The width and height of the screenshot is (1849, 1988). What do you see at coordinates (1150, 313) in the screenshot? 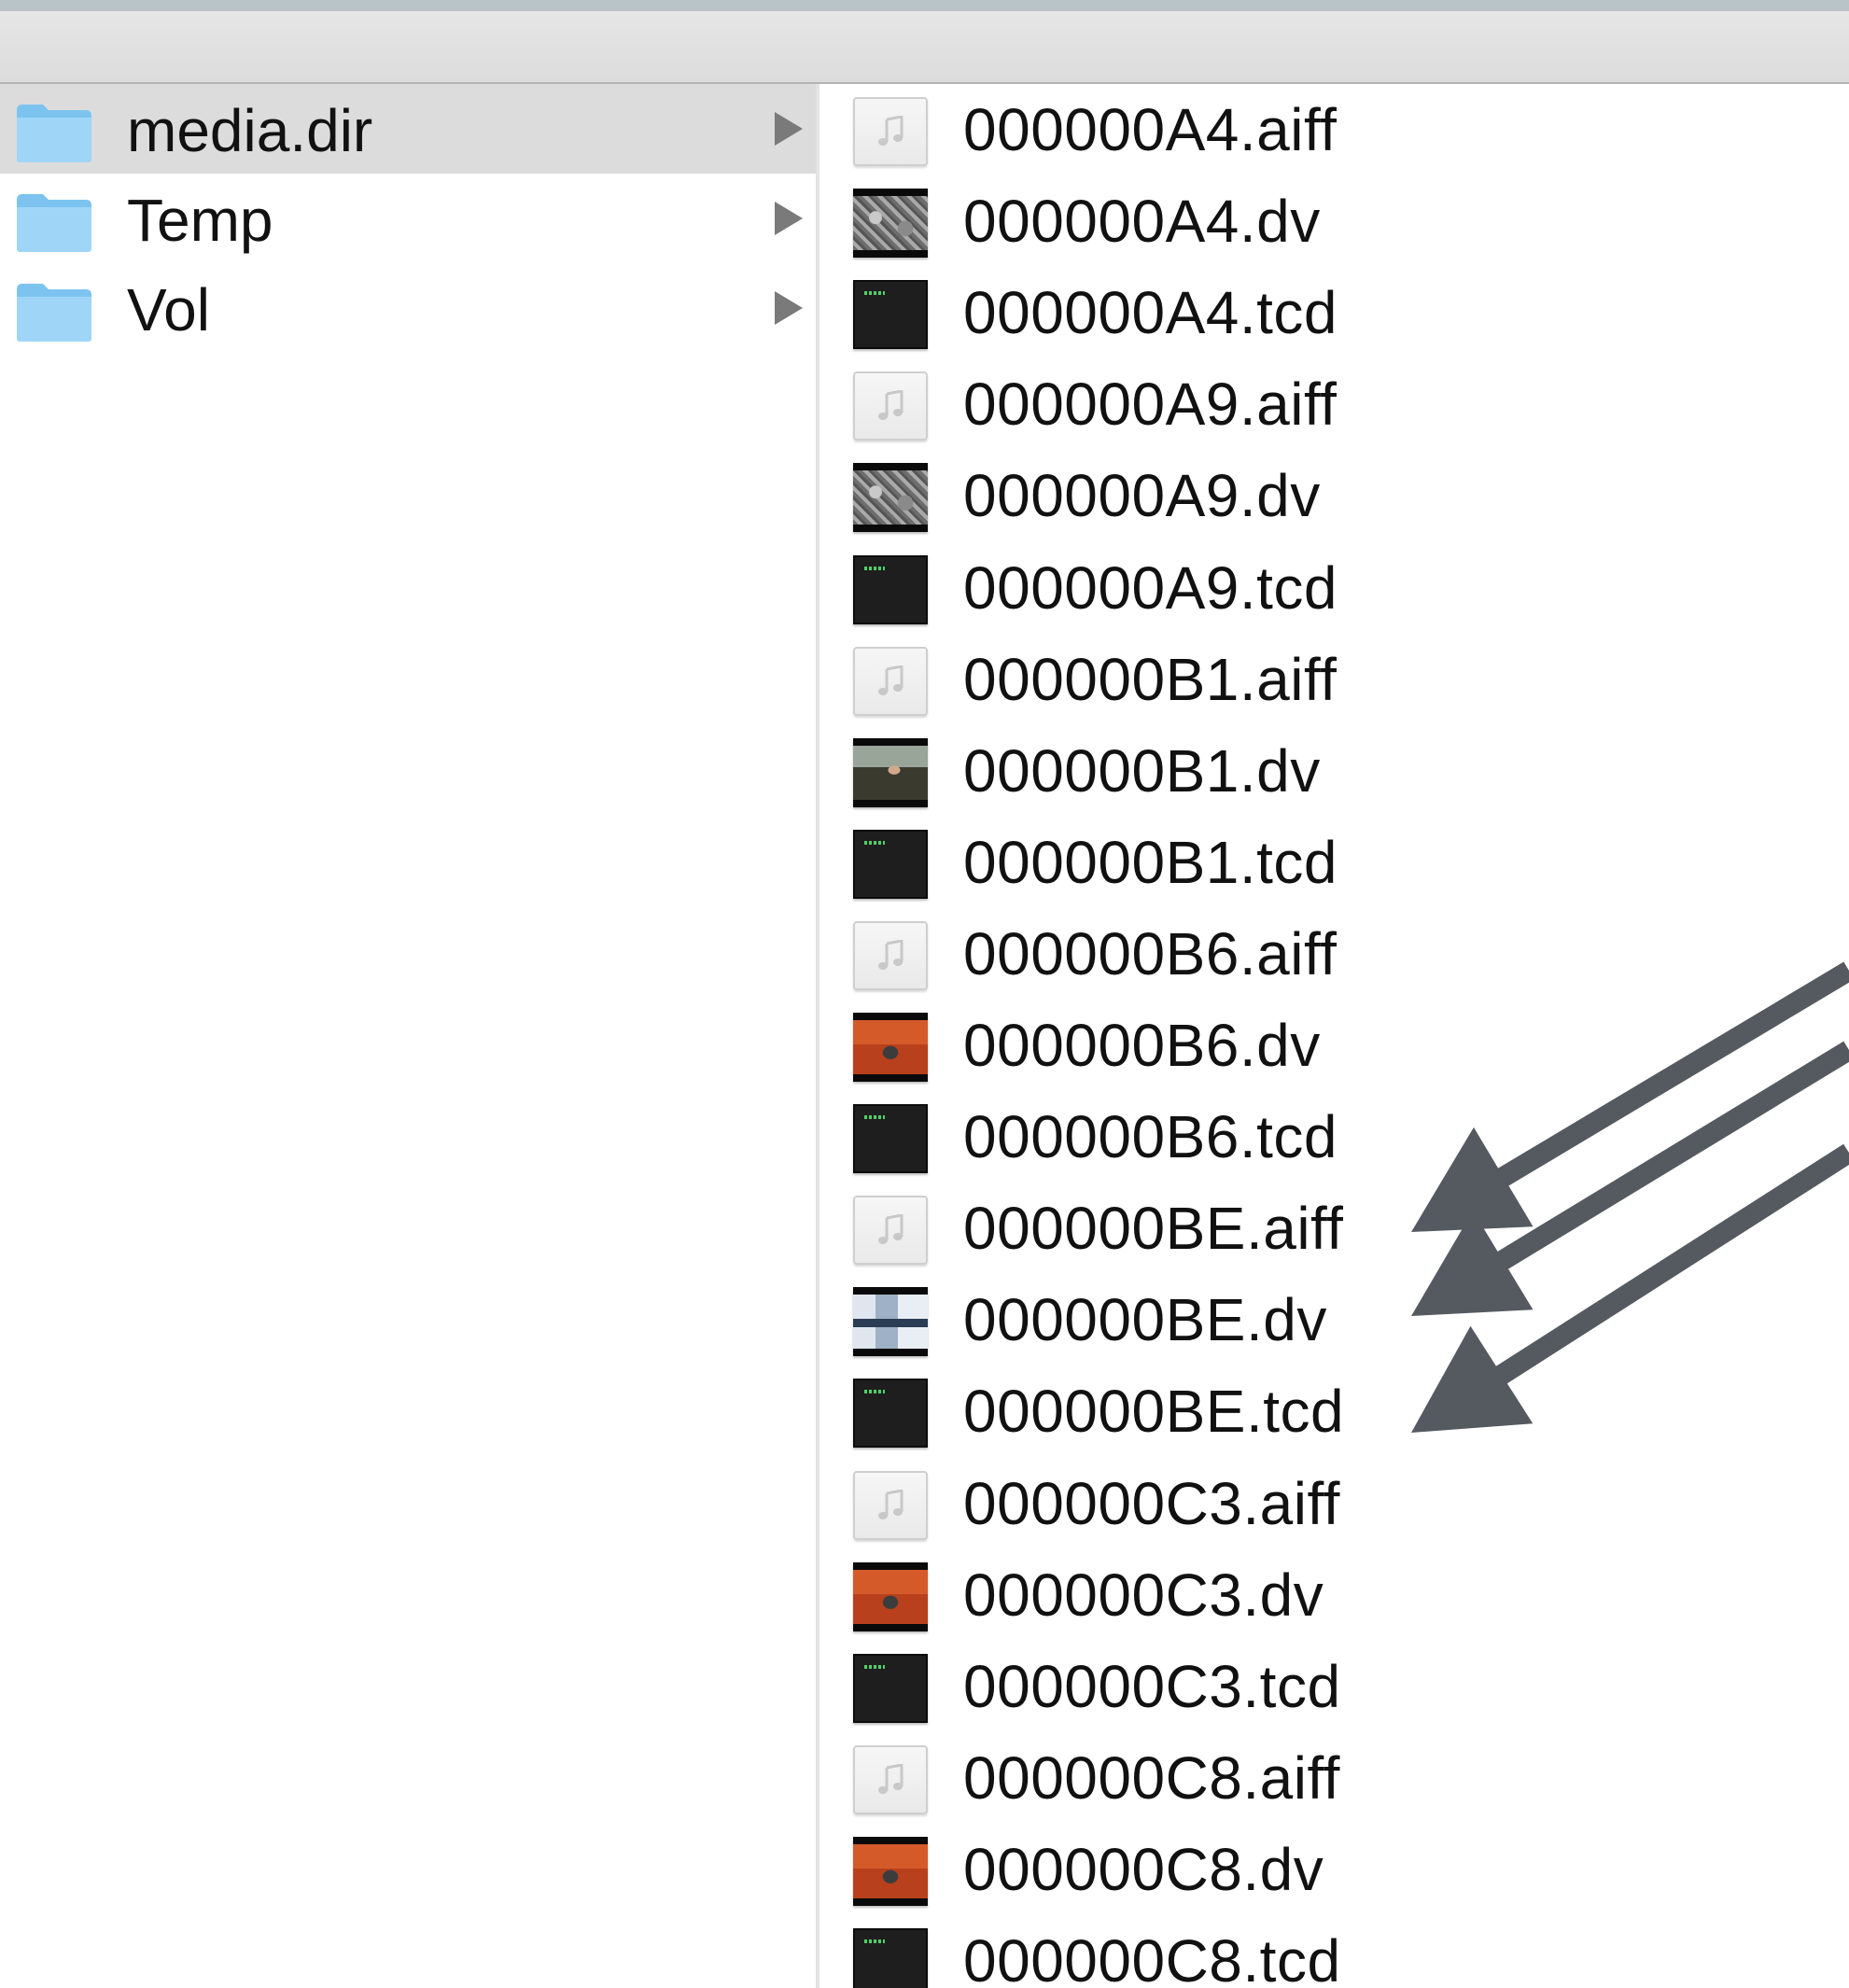
I see `file-name: 000000A4.tcd` at bounding box center [1150, 313].